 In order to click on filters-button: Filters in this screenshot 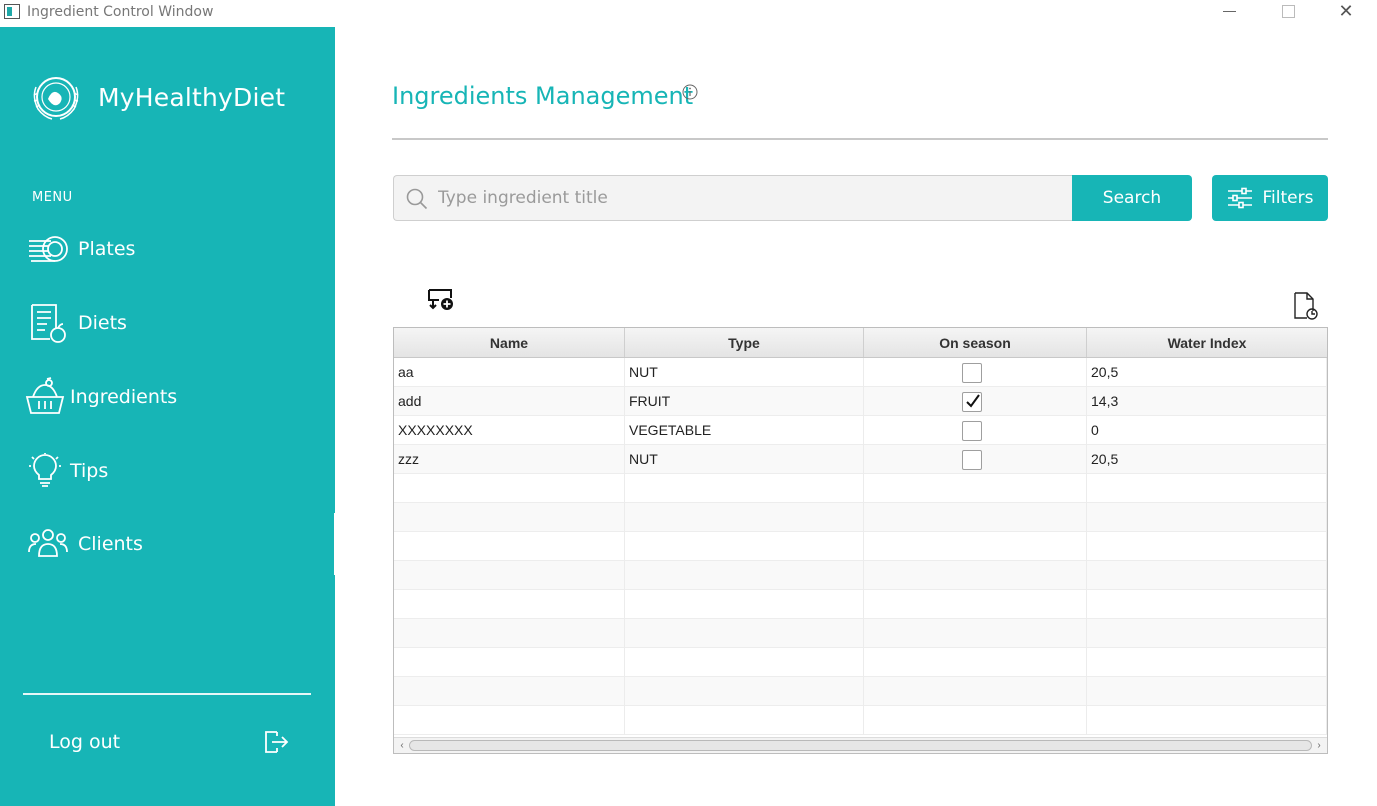, I will do `click(1270, 198)`.